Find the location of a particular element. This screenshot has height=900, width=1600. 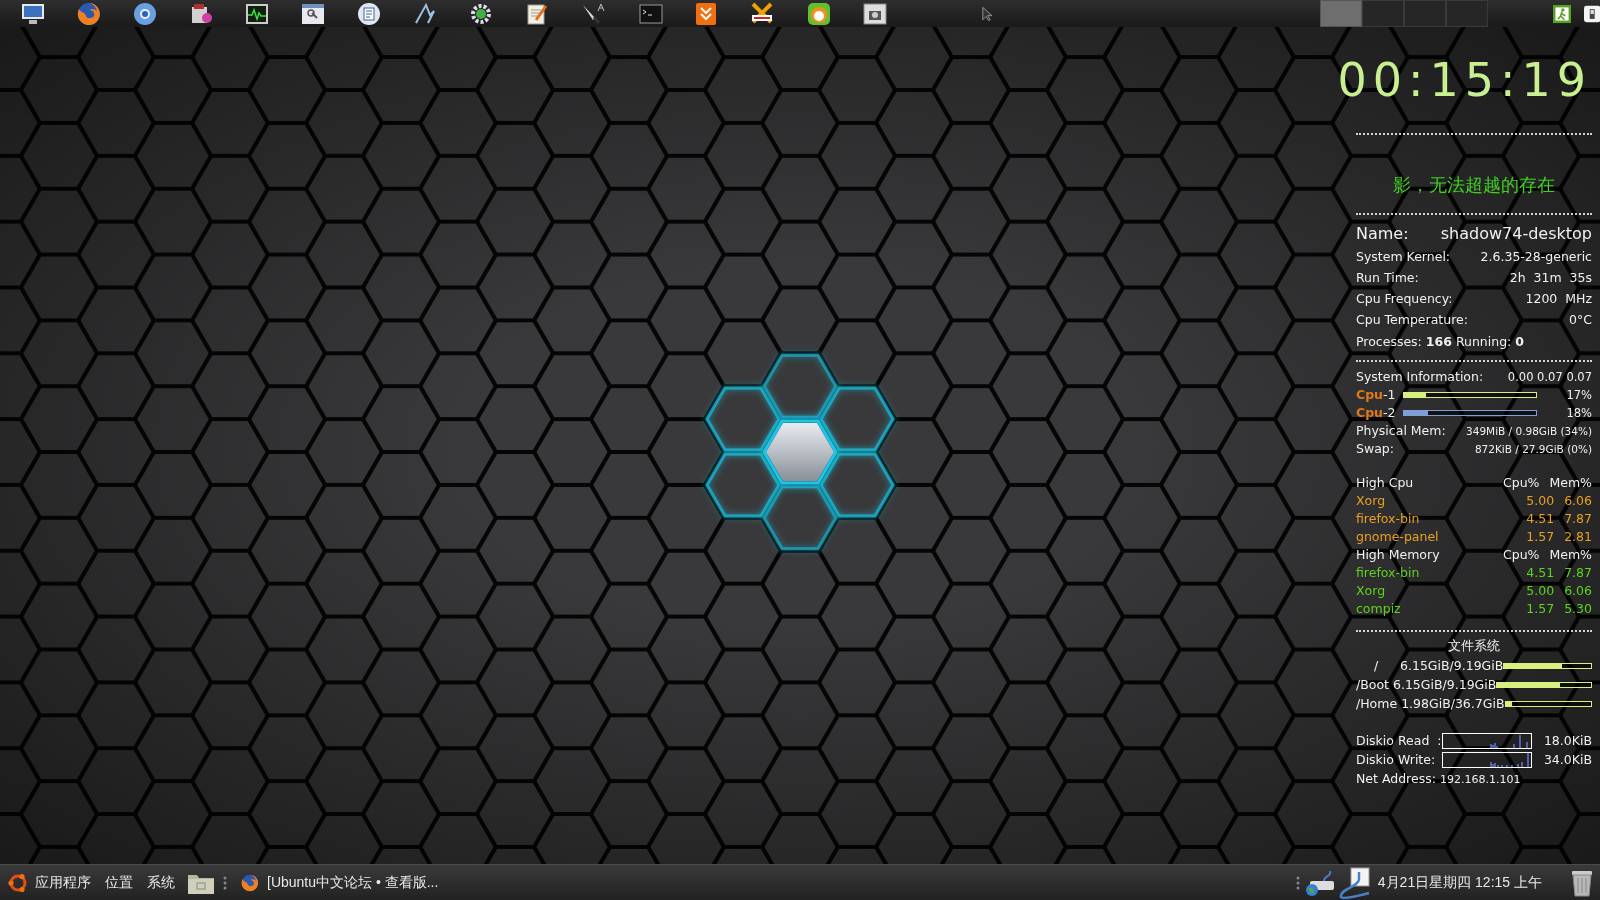

cpu-number: -1 is located at coordinates (1390, 395).